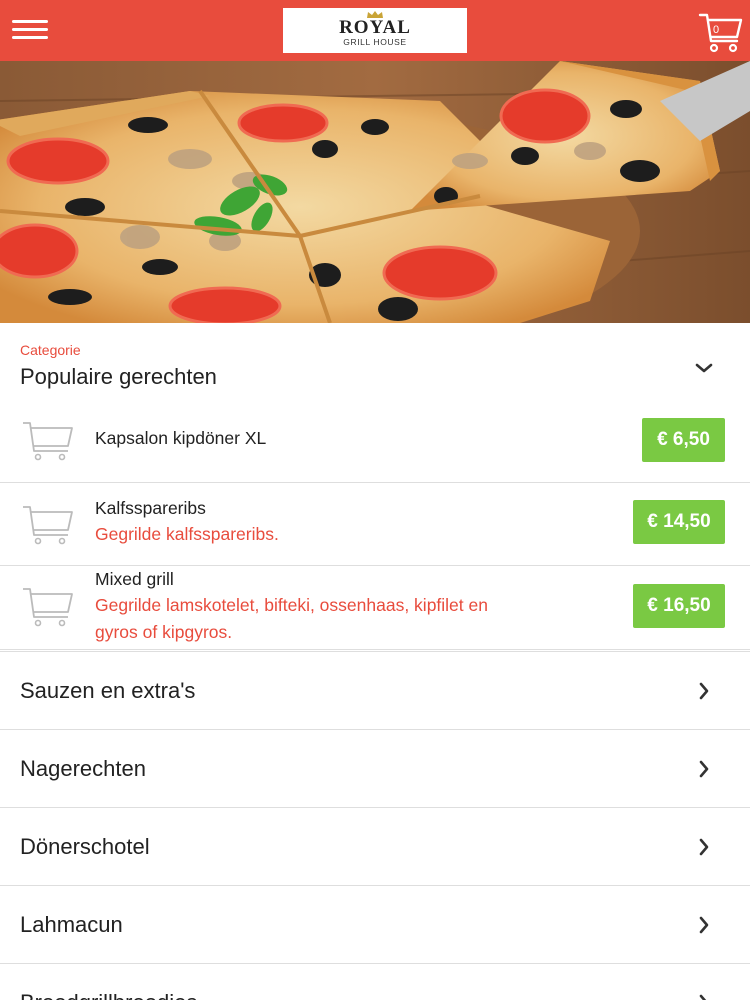  I want to click on logo: ROYAL GRILL HOUSE, so click(375, 30).